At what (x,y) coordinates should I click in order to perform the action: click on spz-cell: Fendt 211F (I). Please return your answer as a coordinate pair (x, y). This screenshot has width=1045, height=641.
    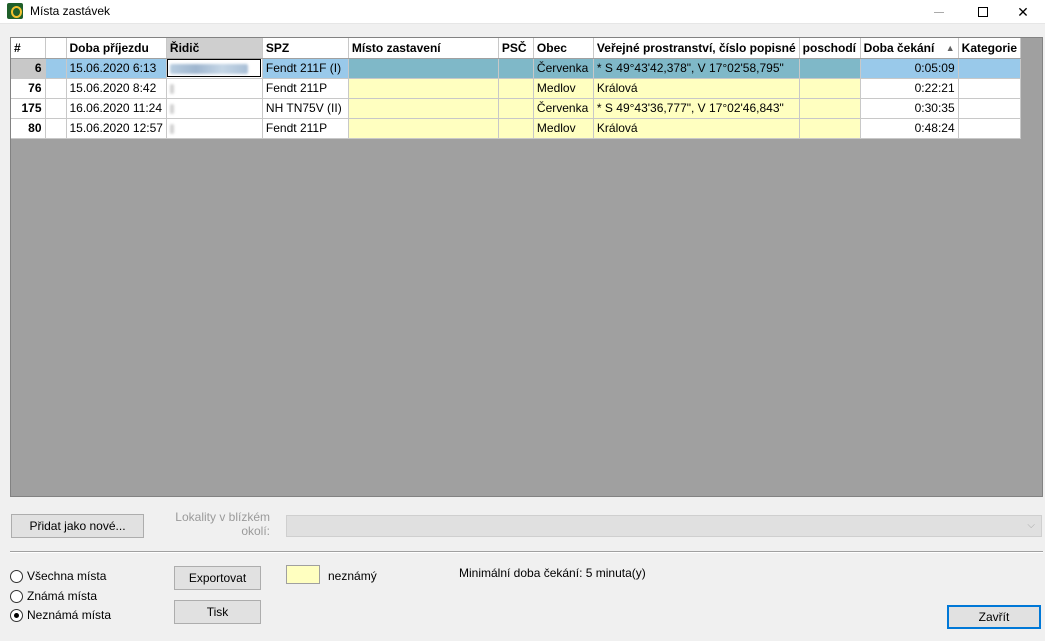
    Looking at the image, I should click on (305, 68).